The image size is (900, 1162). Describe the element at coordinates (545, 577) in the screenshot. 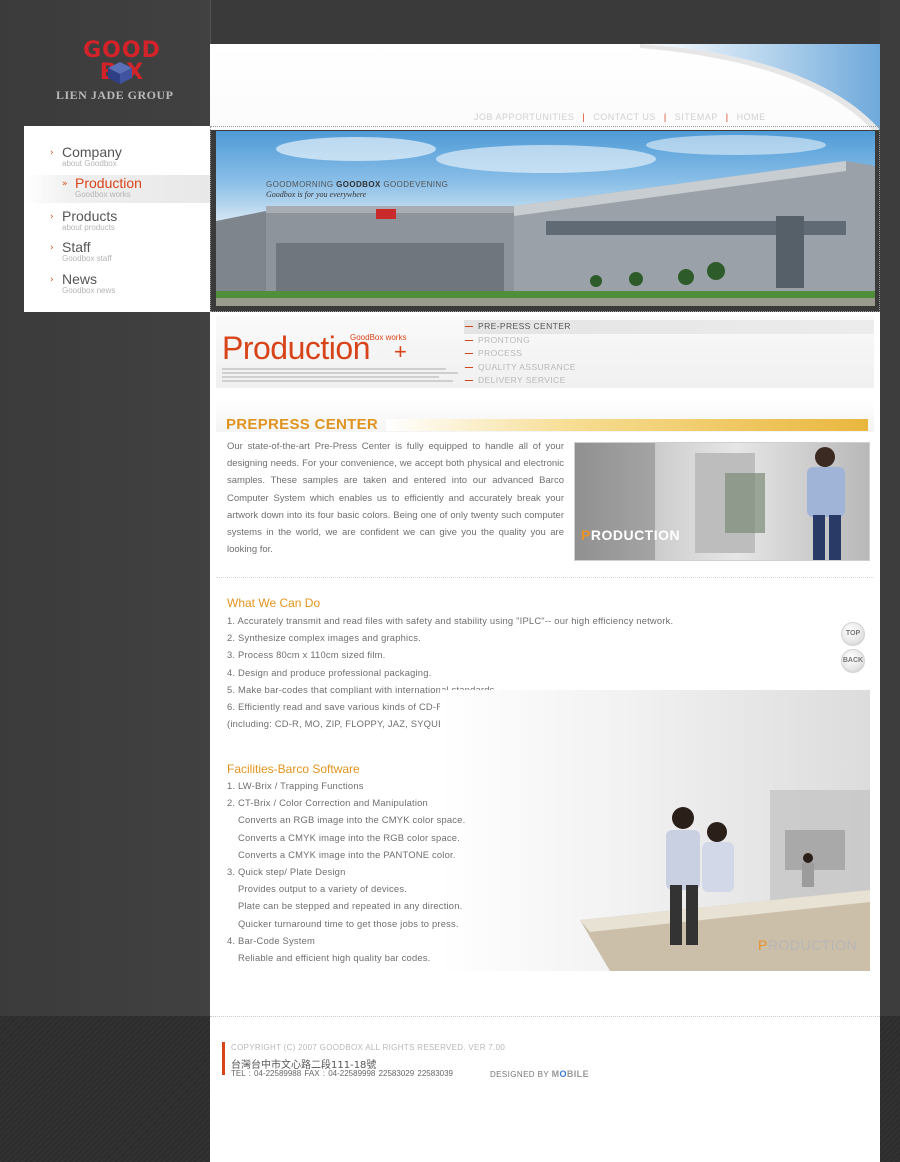

I see `divider` at that location.